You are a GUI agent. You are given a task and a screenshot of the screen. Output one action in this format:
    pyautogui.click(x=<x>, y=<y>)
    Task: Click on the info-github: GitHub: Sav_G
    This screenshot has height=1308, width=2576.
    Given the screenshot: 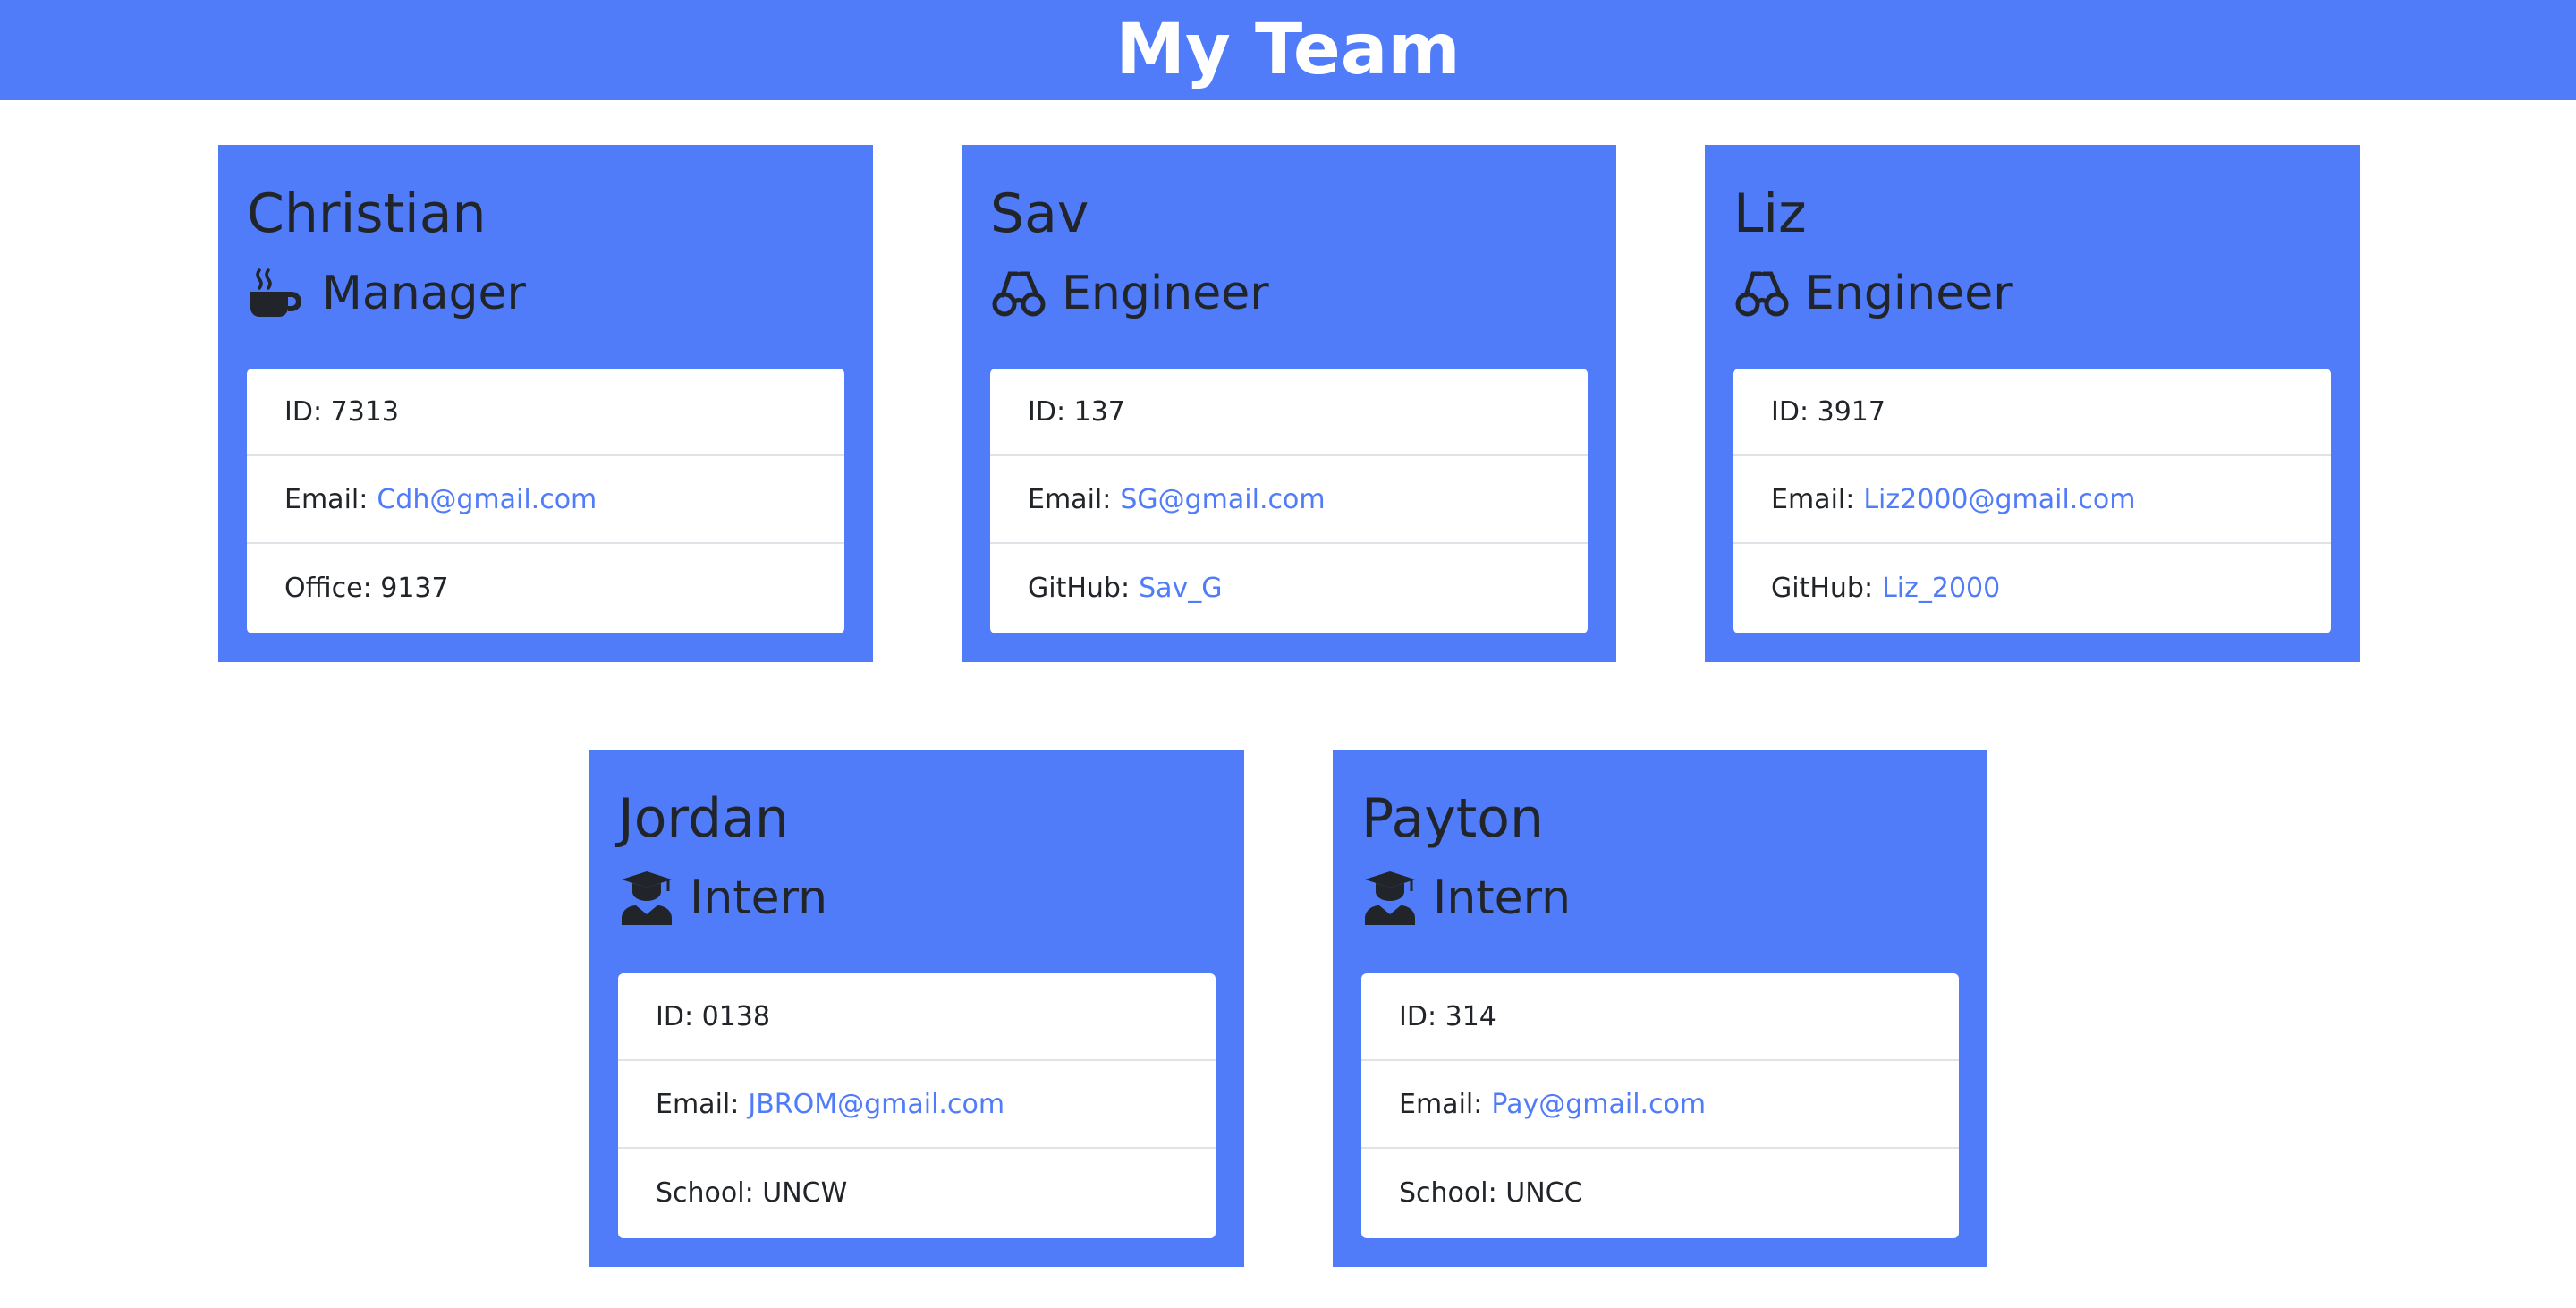 What is the action you would take?
    pyautogui.click(x=1289, y=588)
    